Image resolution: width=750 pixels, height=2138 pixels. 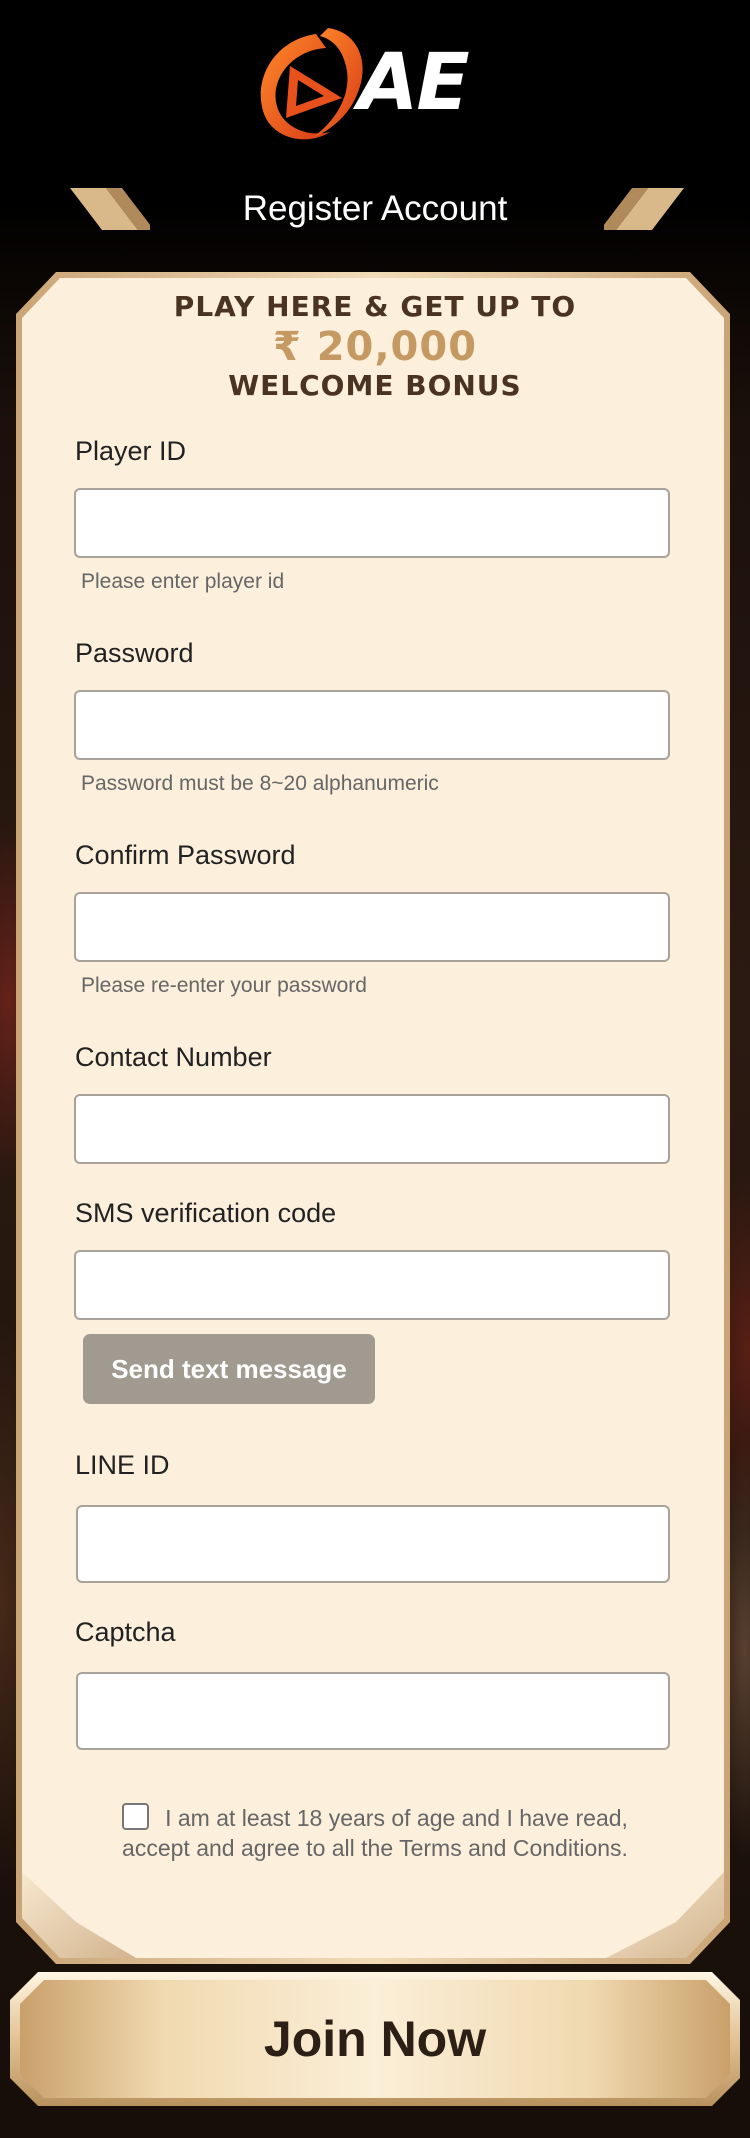 I want to click on player-id-label: Player ID, so click(x=131, y=451).